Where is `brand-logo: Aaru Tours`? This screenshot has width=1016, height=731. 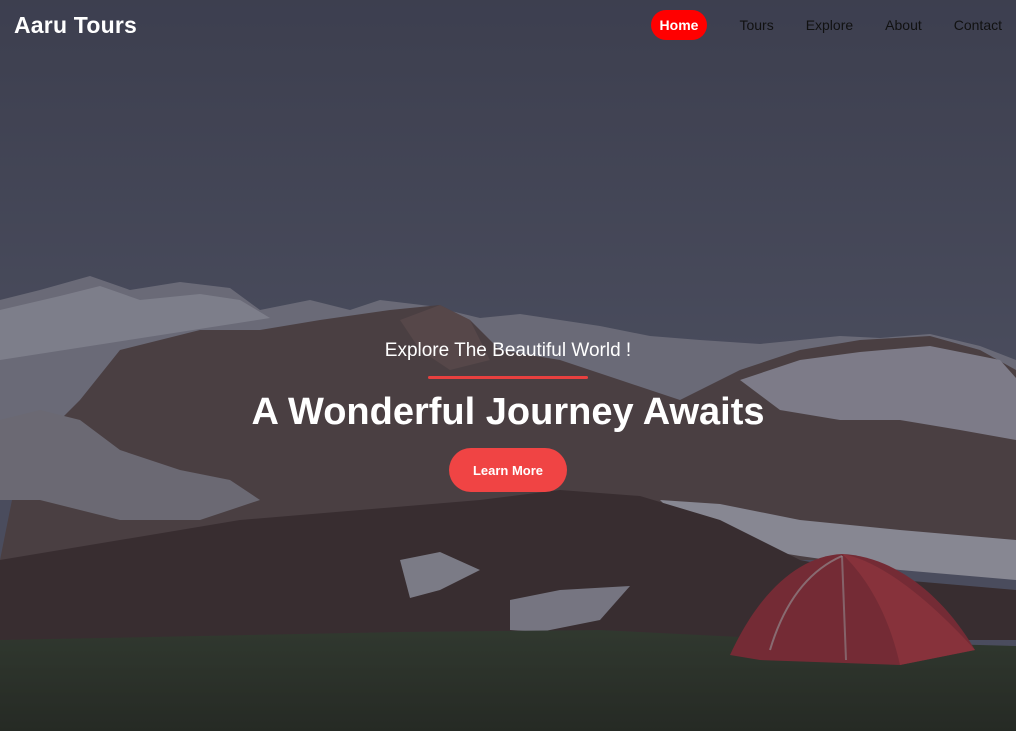 brand-logo: Aaru Tours is located at coordinates (75, 25).